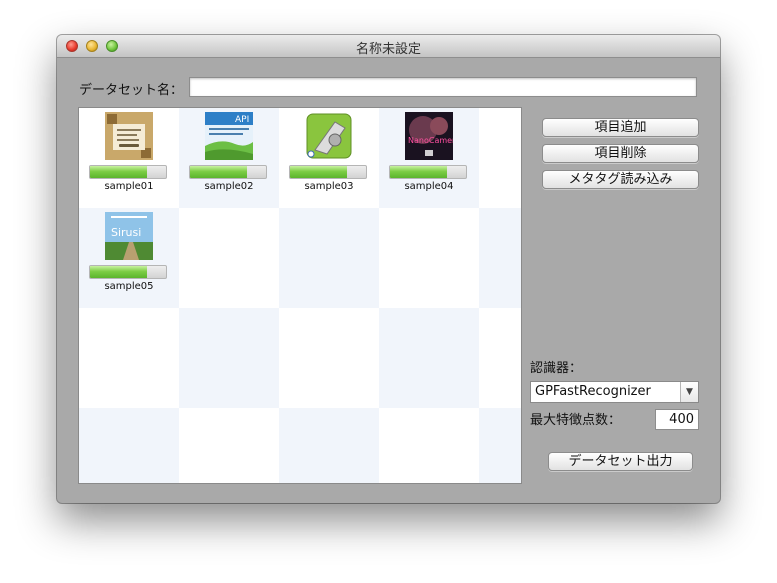 This screenshot has width=777, height=583. What do you see at coordinates (129, 136) in the screenshot?
I see `sample01-thumbnail` at bounding box center [129, 136].